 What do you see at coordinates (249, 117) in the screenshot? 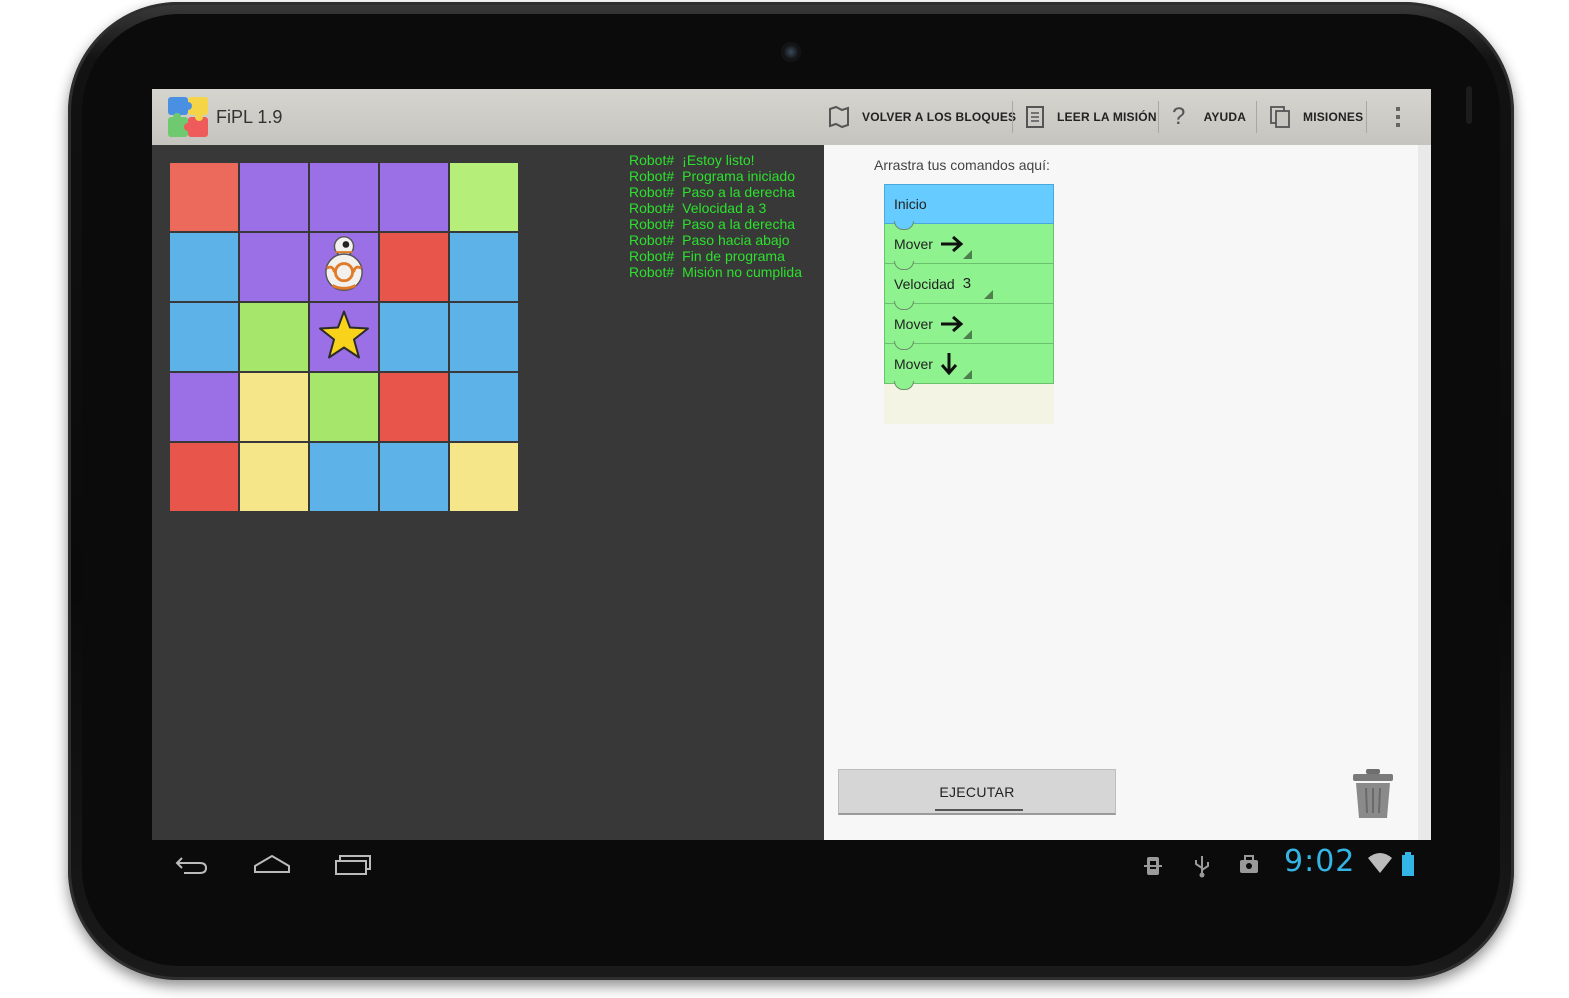
I see `app-title: FiPL 1.9` at bounding box center [249, 117].